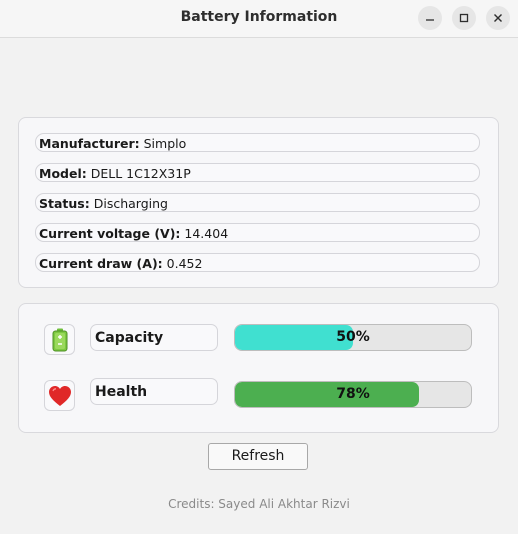  I want to click on current-draw-value: 0.452, so click(184, 263).